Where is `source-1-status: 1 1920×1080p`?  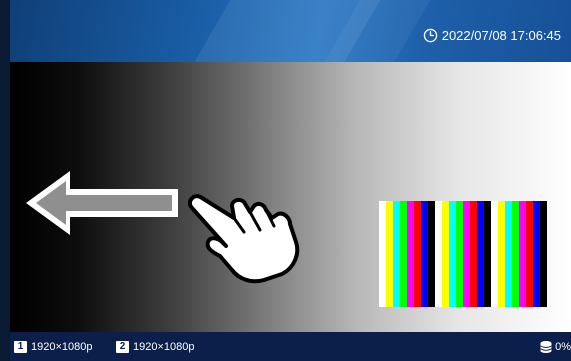 source-1-status: 1 1920×1080p is located at coordinates (53, 347).